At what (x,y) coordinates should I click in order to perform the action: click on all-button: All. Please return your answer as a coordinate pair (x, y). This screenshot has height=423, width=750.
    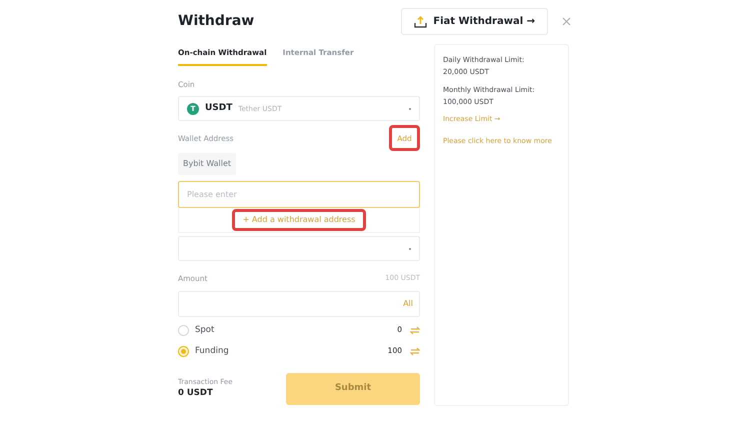
    Looking at the image, I should click on (408, 304).